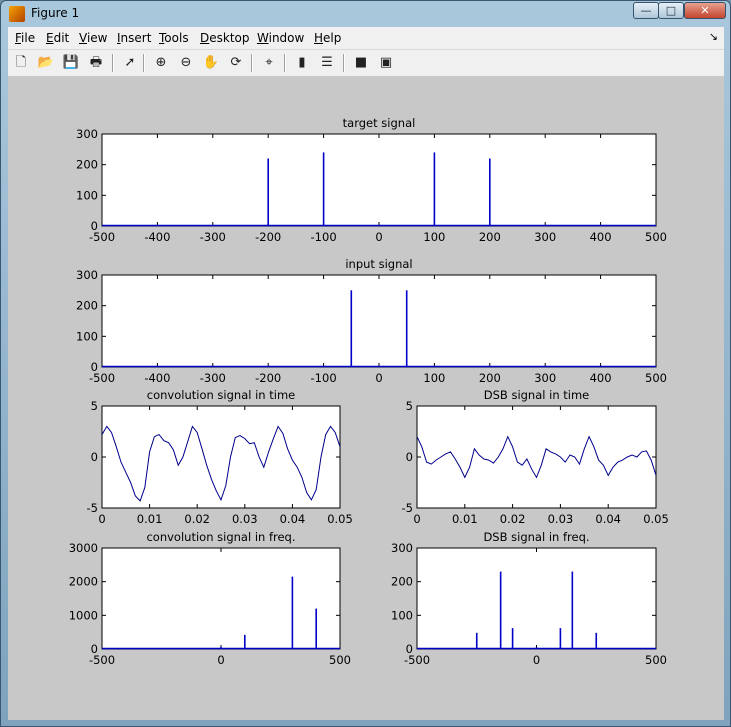 This screenshot has width=731, height=727. What do you see at coordinates (83, 582) in the screenshot?
I see `y-tick-label: 2000` at bounding box center [83, 582].